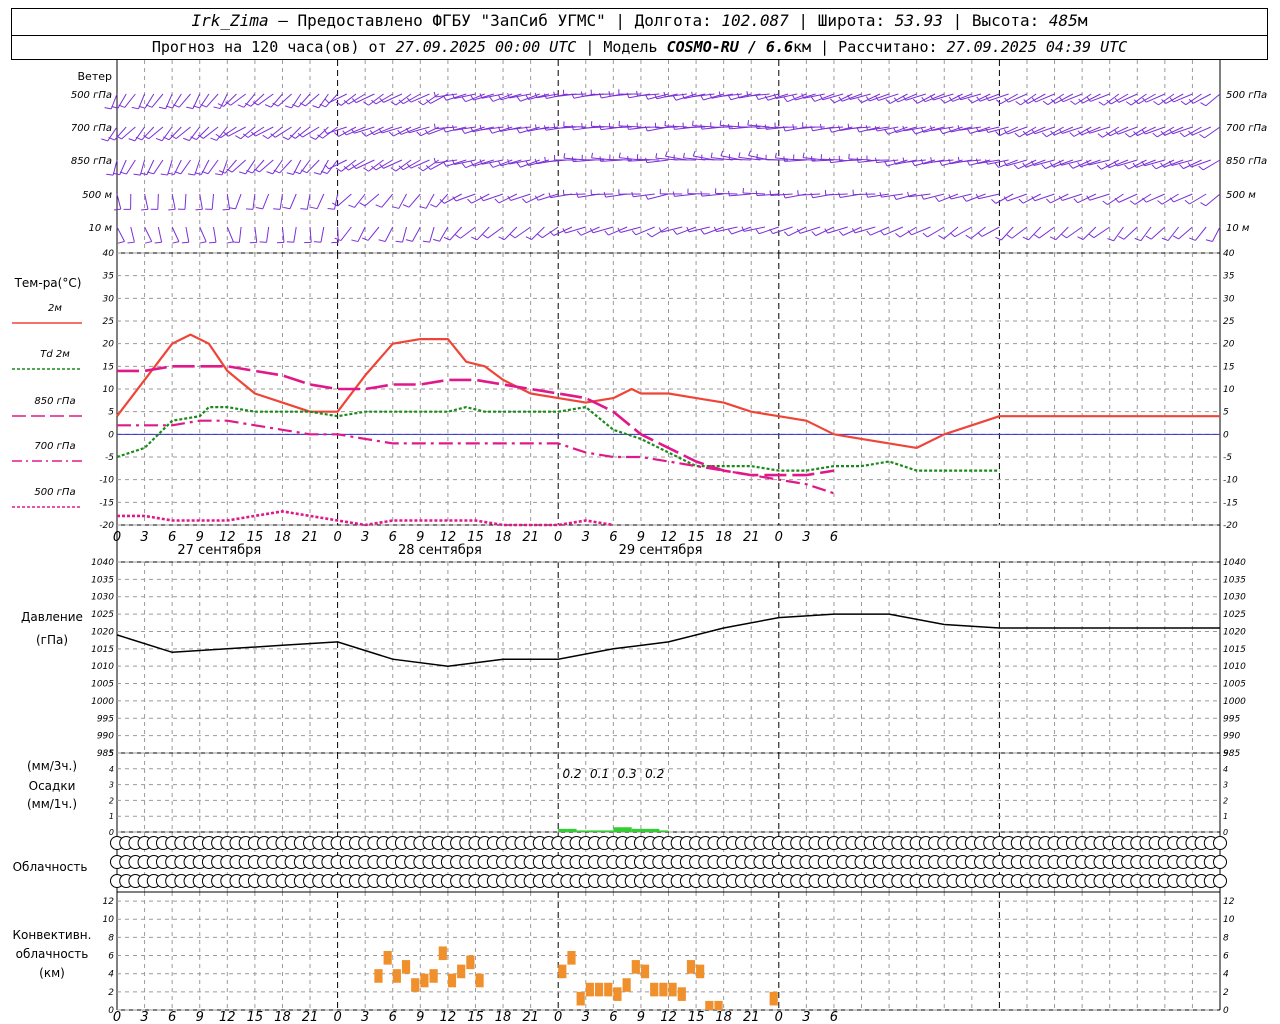  Describe the element at coordinates (102, 615) in the screenshot. I see `y-tick-label: 1025` at that location.